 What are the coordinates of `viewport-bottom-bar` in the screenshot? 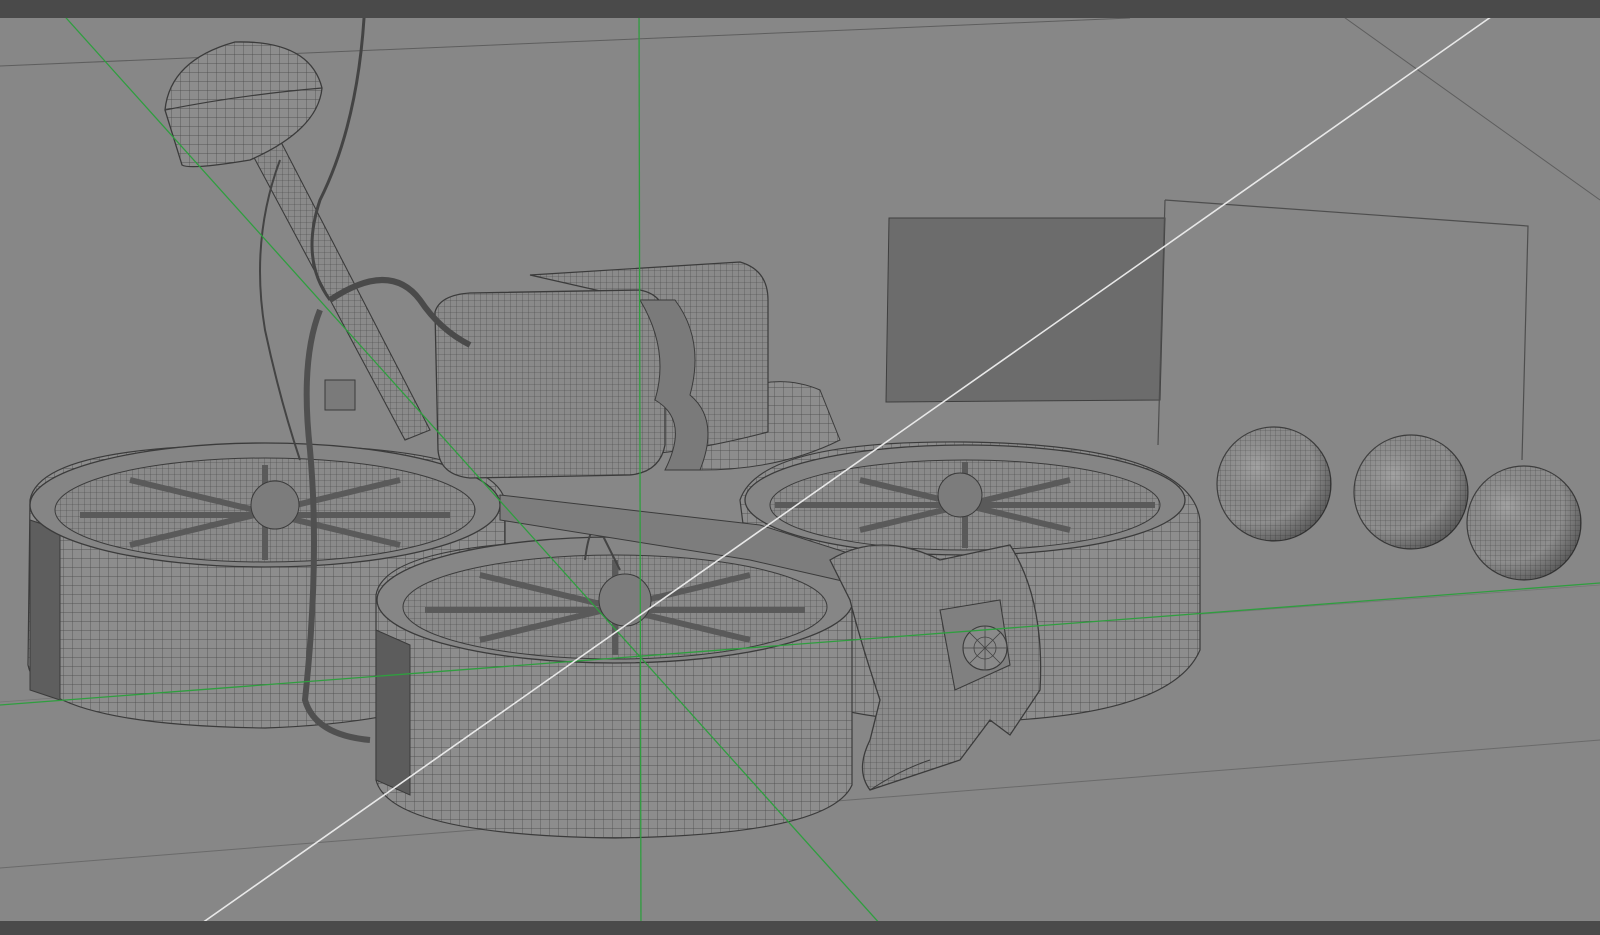 It's located at (800, 928).